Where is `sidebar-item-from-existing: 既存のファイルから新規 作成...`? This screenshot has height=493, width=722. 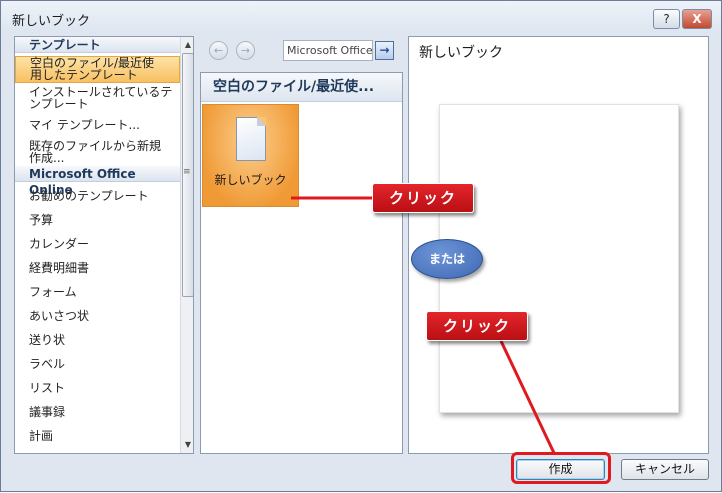 sidebar-item-from-existing: 既存のファイルから新規 作成... is located at coordinates (97, 153).